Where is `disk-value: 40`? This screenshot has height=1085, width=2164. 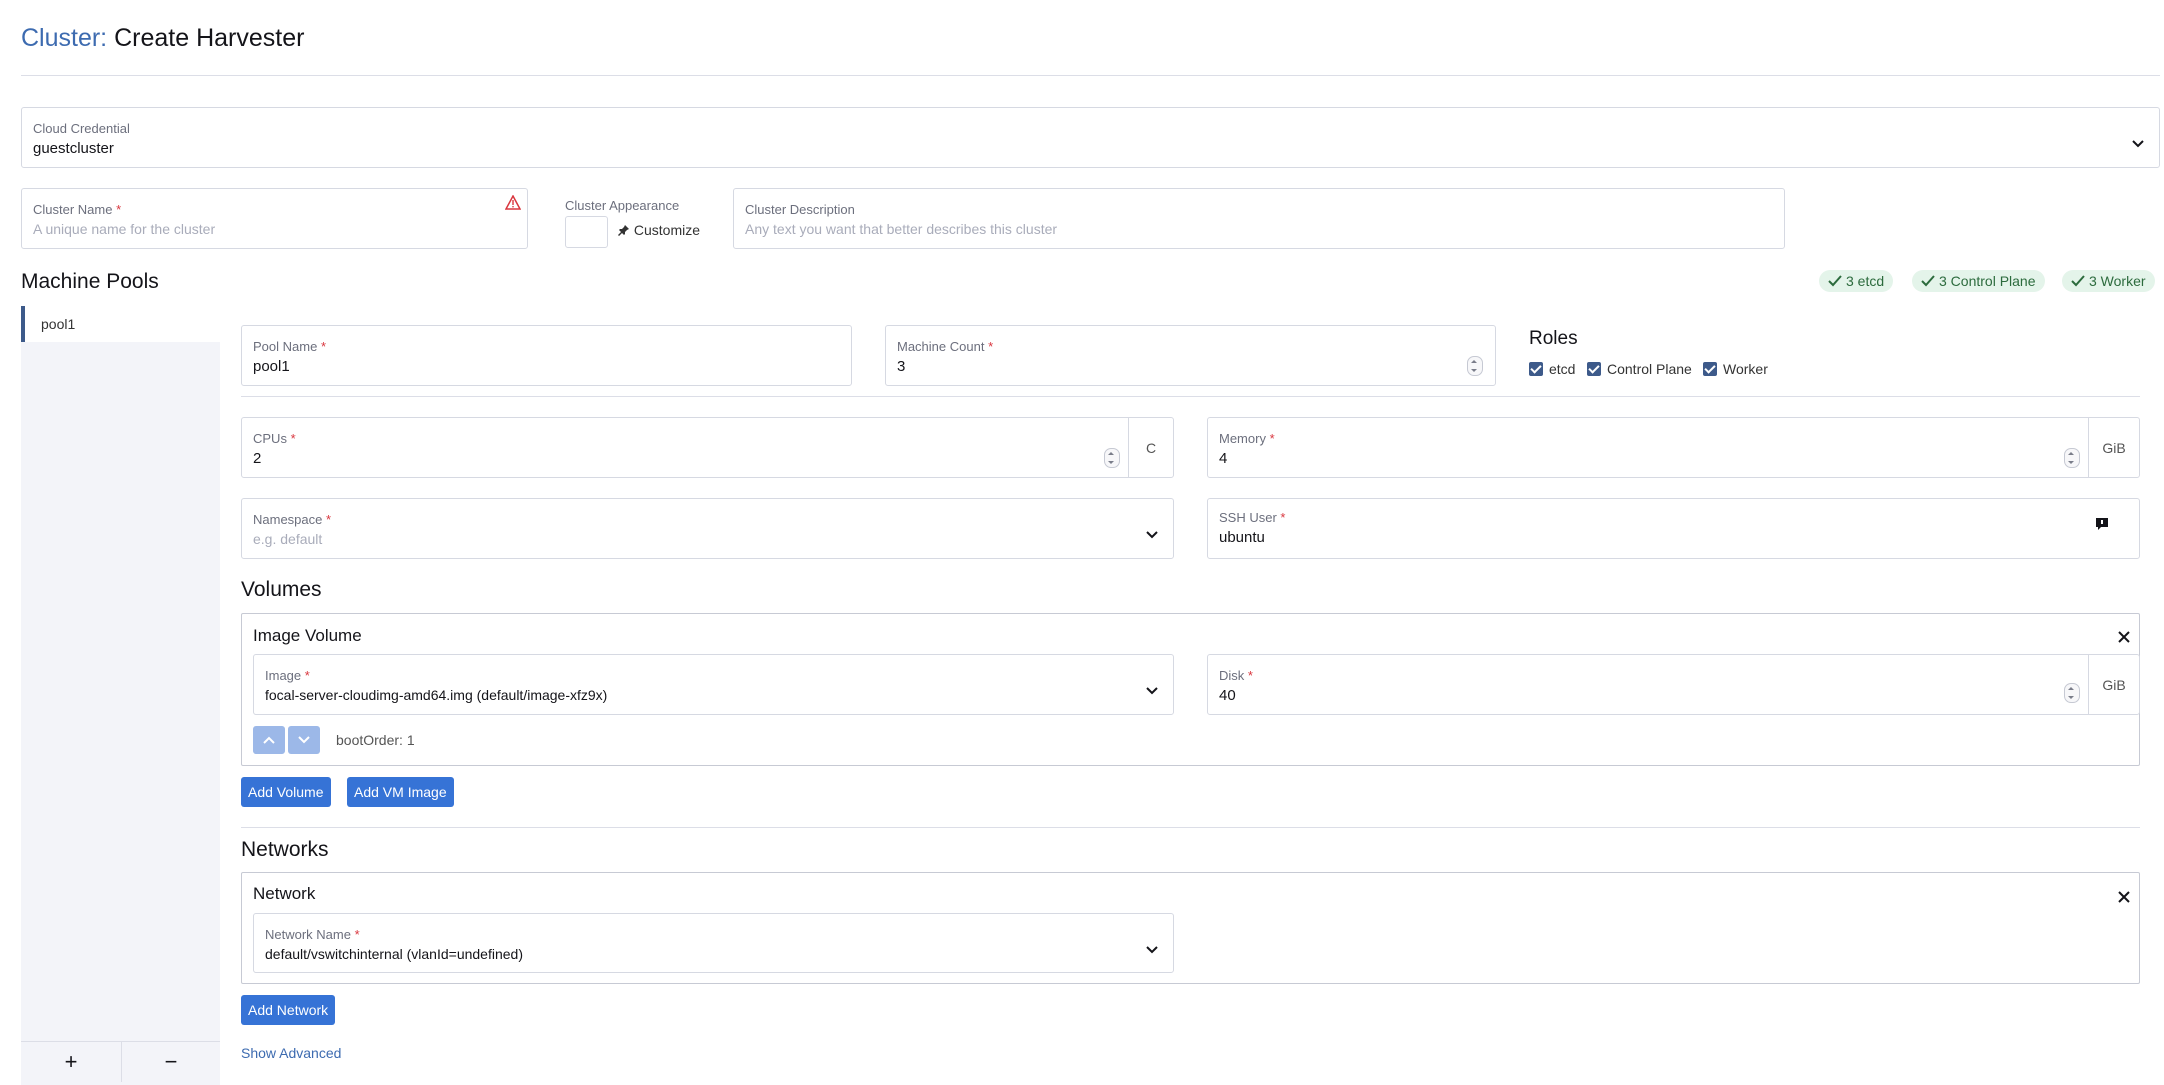 disk-value: 40 is located at coordinates (1227, 695).